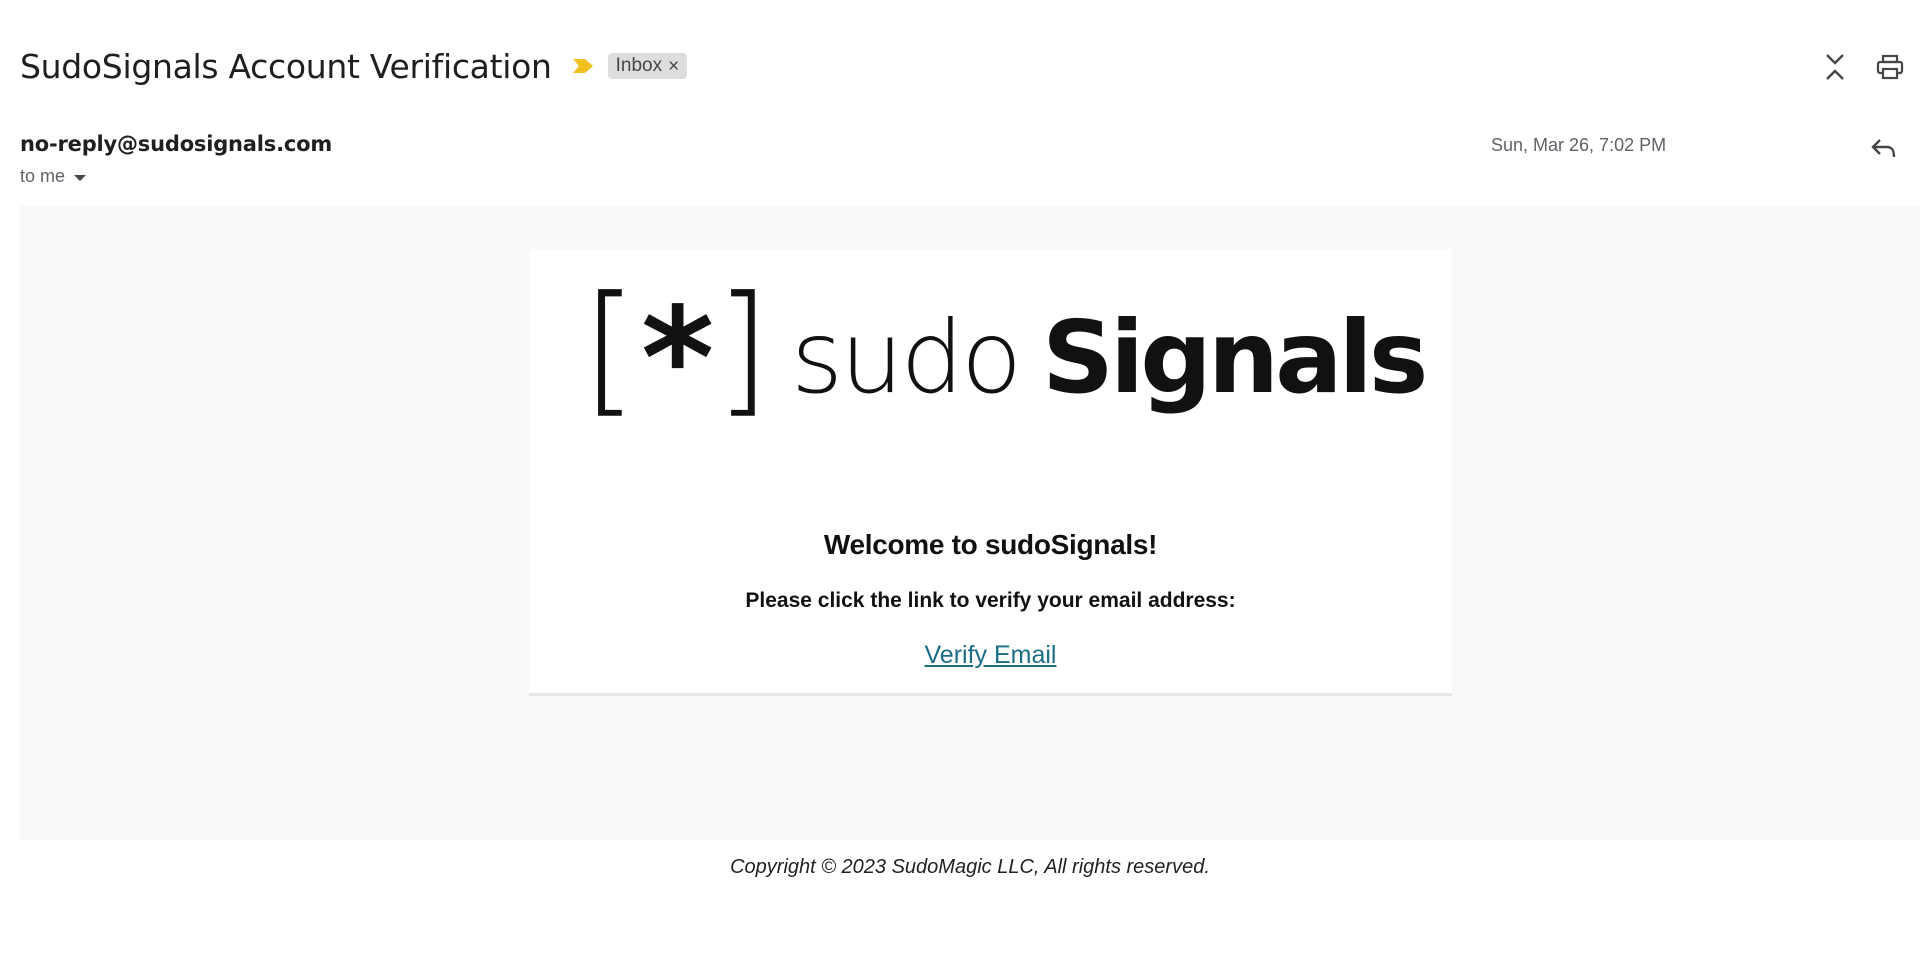  Describe the element at coordinates (1884, 148) in the screenshot. I see `reply-icon` at that location.